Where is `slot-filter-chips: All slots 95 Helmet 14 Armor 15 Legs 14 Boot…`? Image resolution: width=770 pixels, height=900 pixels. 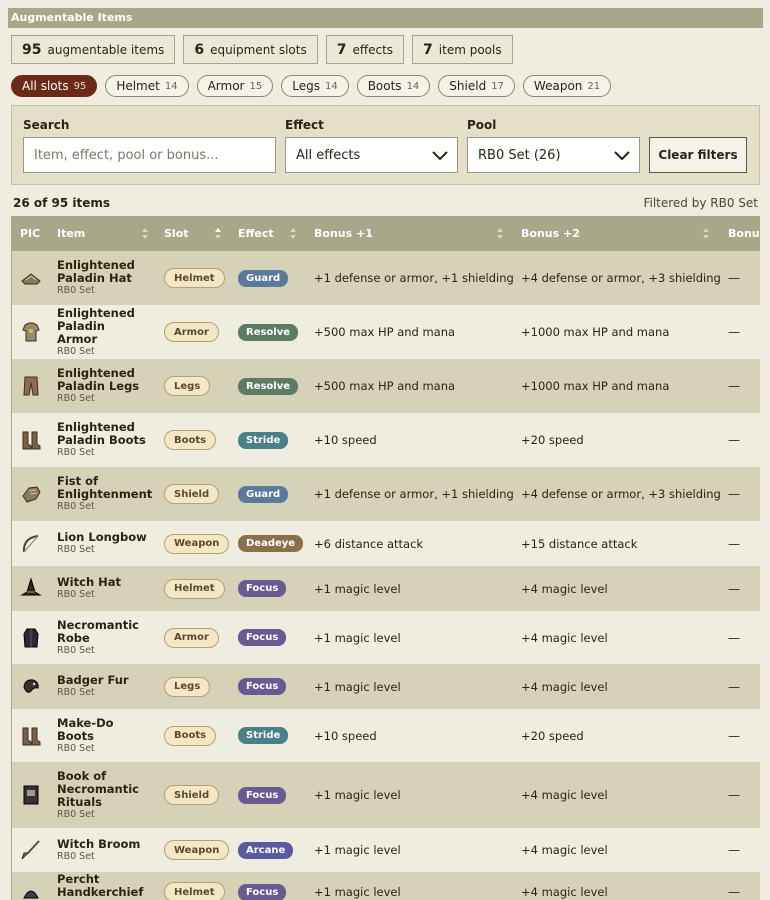 slot-filter-chips: All slots 95 Helmet 14 Armor 15 Legs 14 Boot… is located at coordinates (311, 86).